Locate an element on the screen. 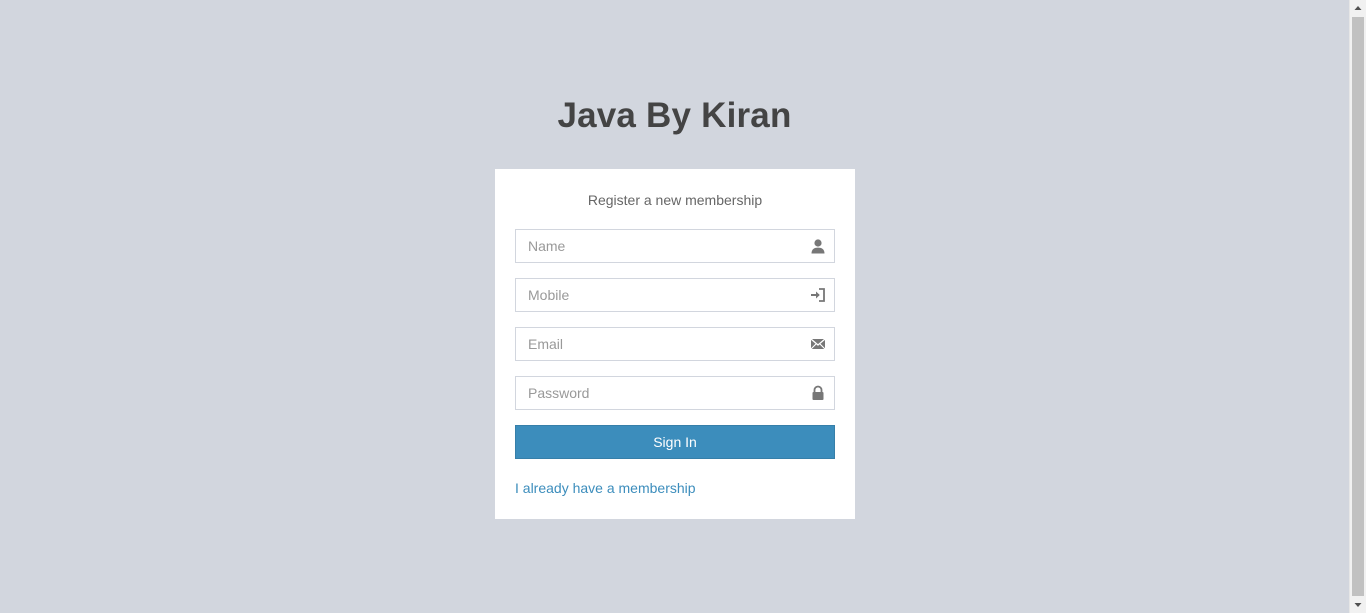 Image resolution: width=1366 pixels, height=613 pixels. mobile-input is located at coordinates (675, 295).